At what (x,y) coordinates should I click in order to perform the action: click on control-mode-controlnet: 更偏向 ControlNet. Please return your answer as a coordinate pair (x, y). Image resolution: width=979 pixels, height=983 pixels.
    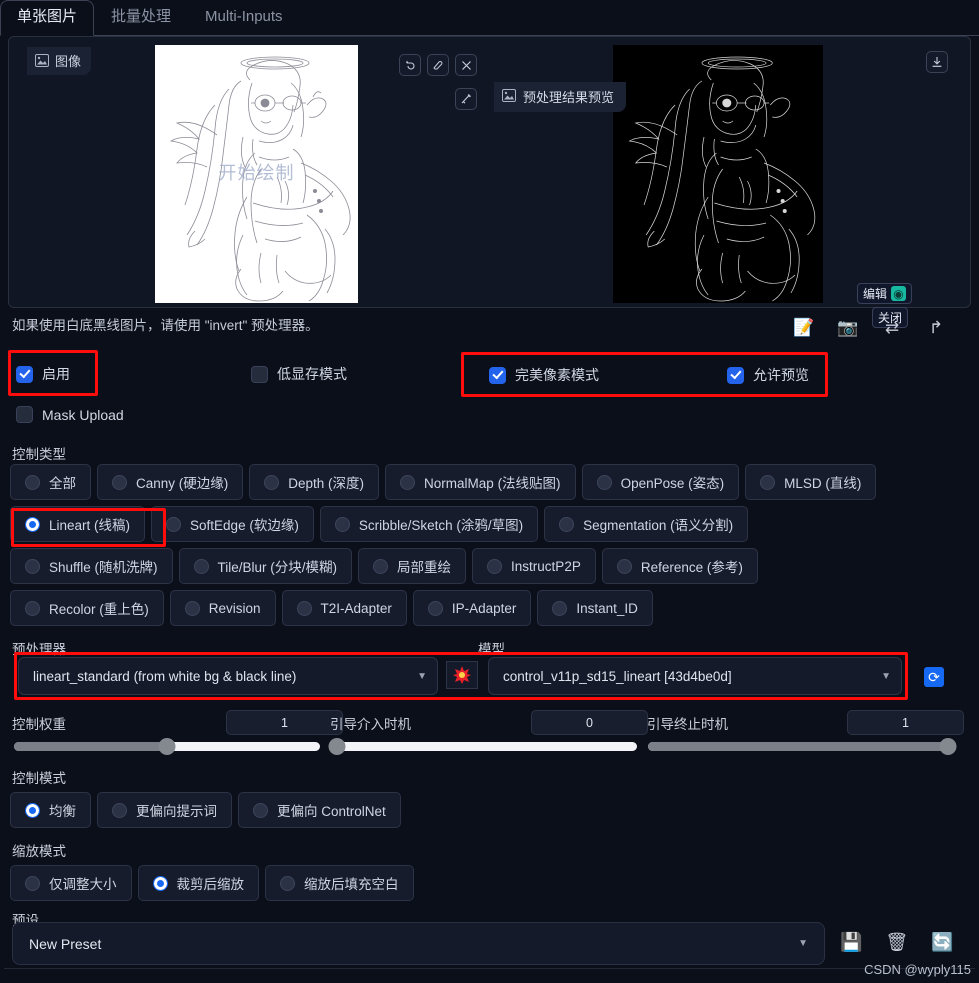
    Looking at the image, I should click on (319, 810).